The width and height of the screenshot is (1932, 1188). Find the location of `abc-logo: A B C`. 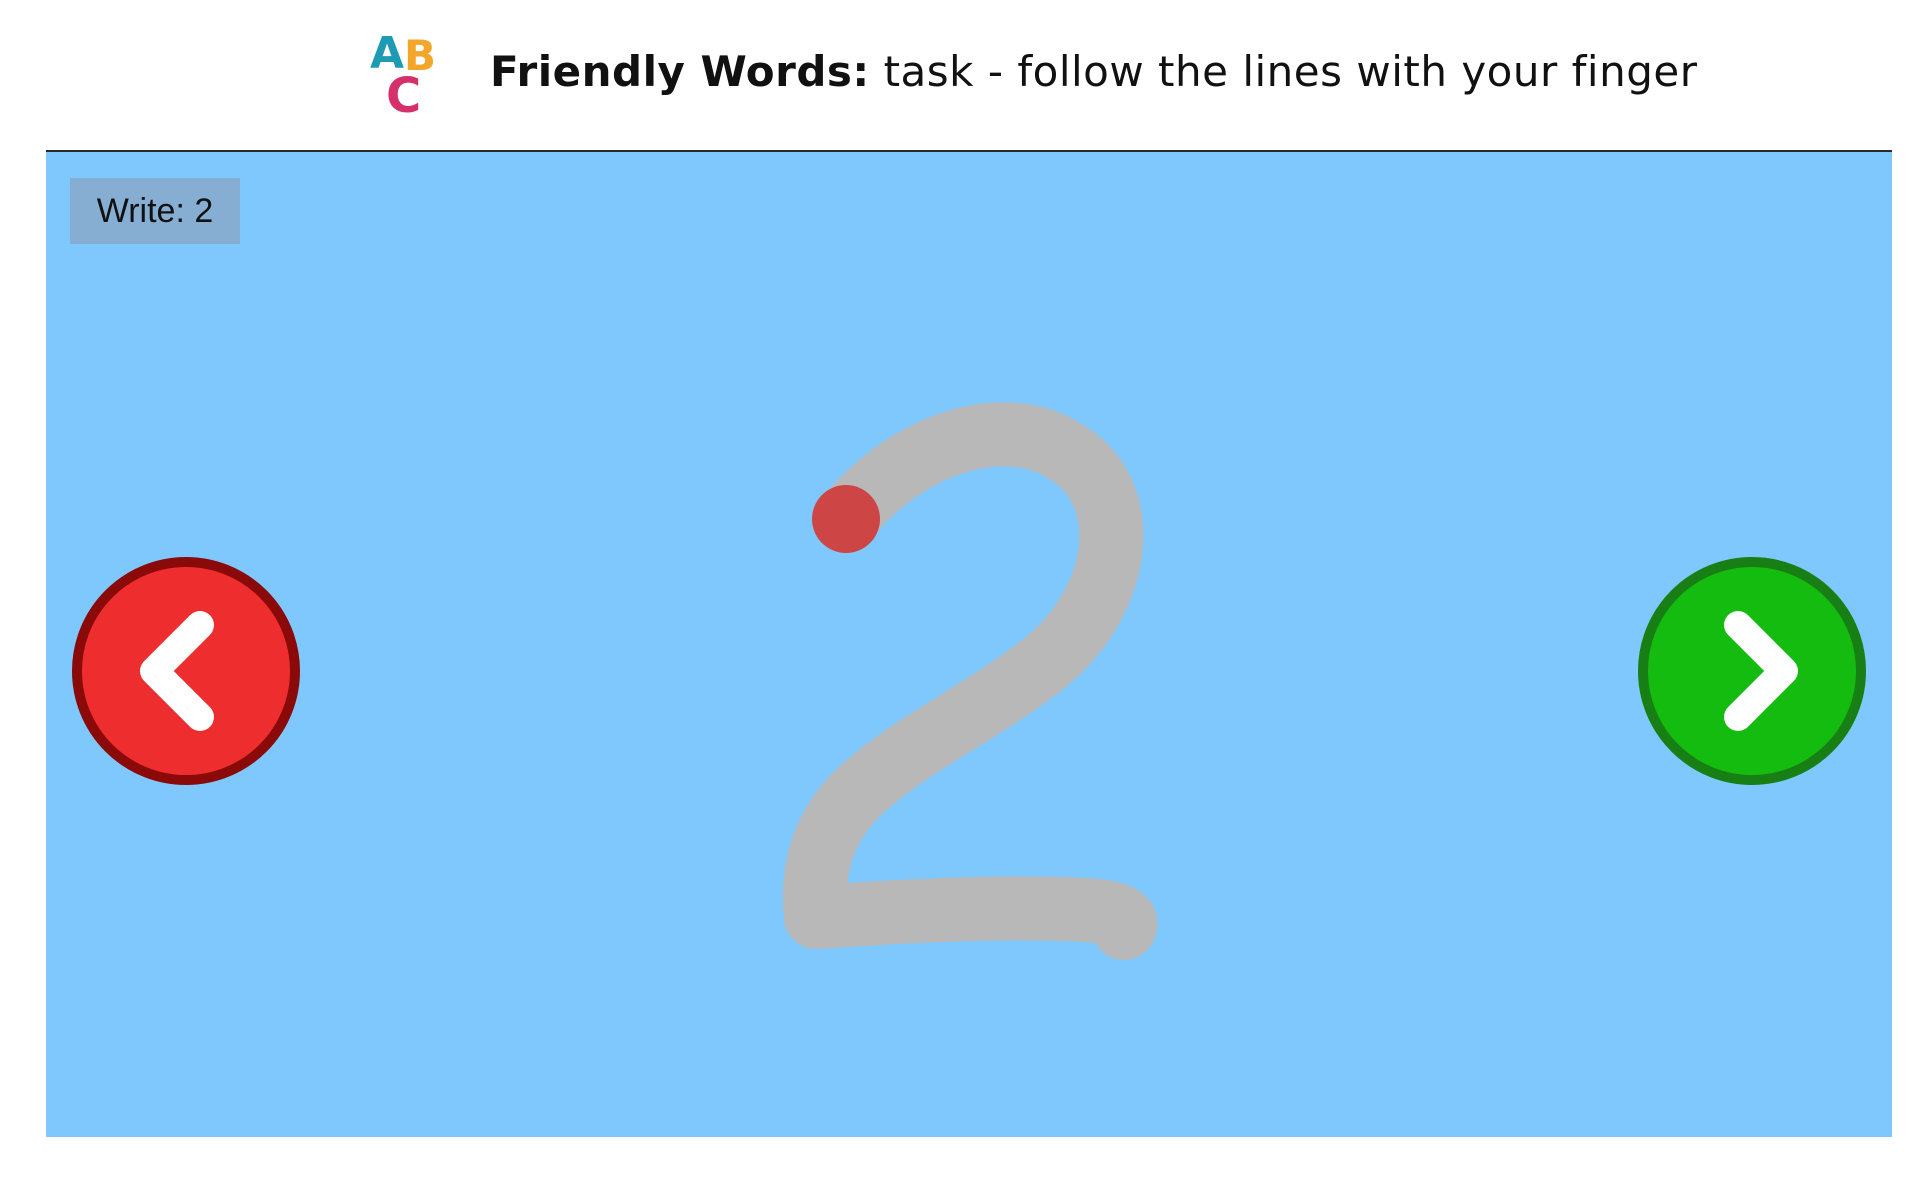

abc-logo: A B C is located at coordinates (403, 73).